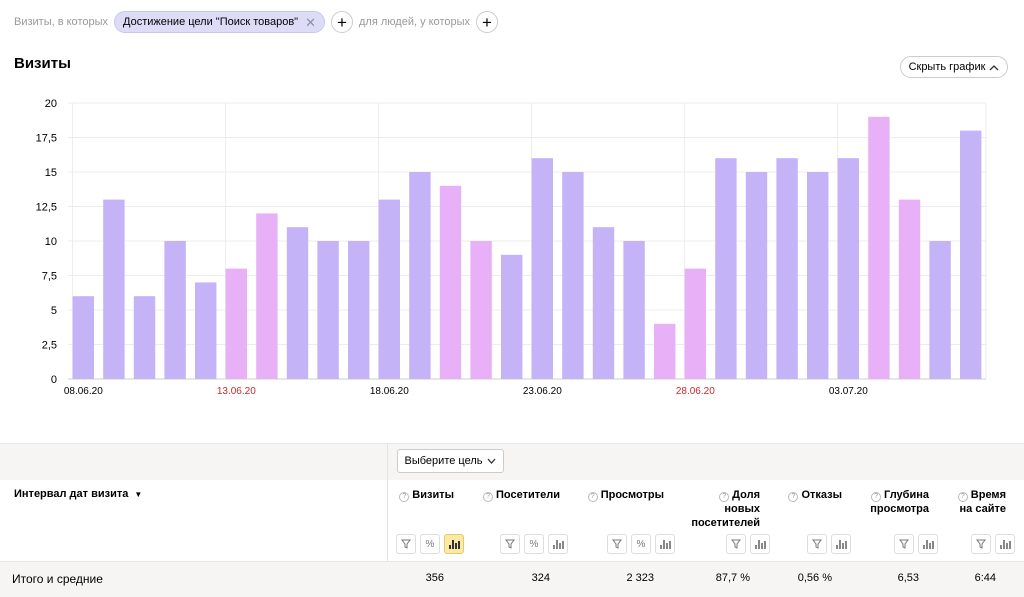  Describe the element at coordinates (46, 208) in the screenshot. I see `y-tick-label: 12,5` at that location.